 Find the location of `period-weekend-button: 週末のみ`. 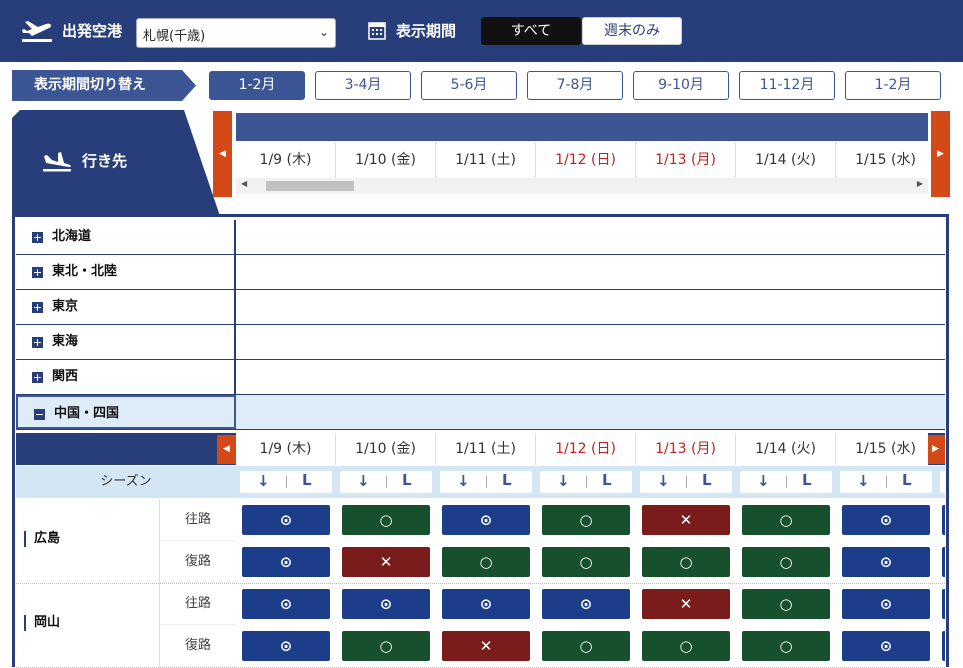

period-weekend-button: 週末のみ is located at coordinates (632, 31).